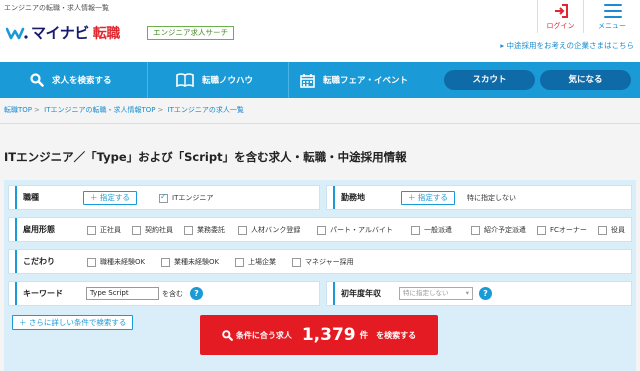 The height and width of the screenshot is (371, 640). I want to click on logo-suffix: 転職, so click(106, 34).